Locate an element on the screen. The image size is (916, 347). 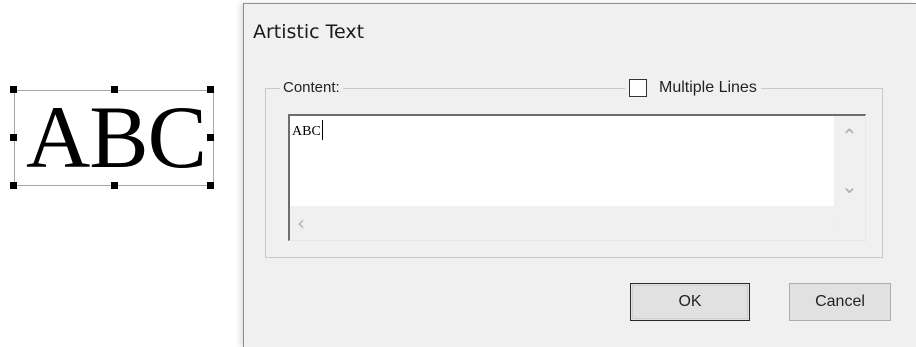
artistic-text-preview: ABC is located at coordinates (116, 138).